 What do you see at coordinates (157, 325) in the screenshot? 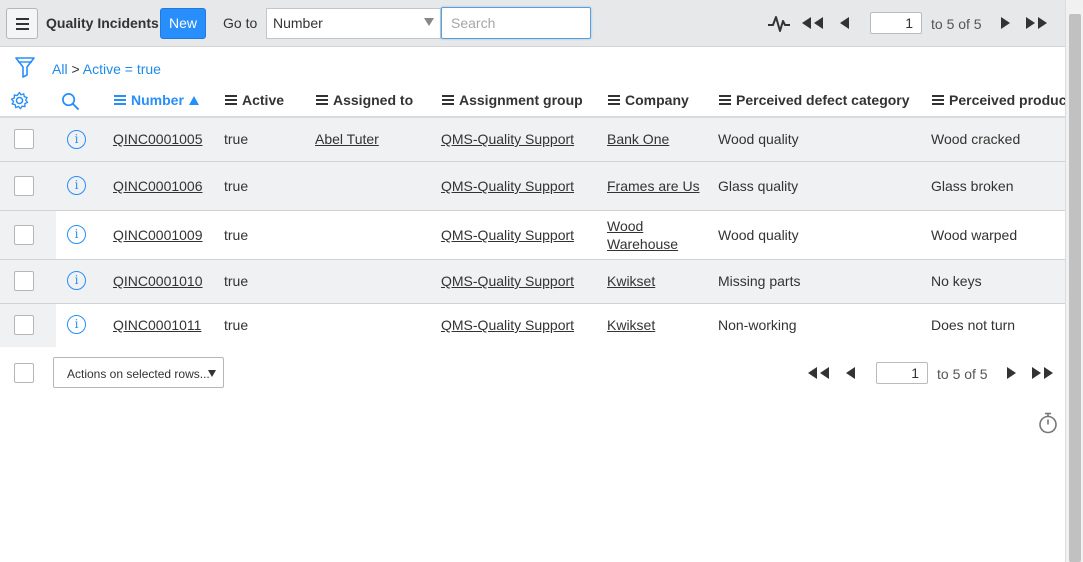
I see `number-link: QINC0001011` at bounding box center [157, 325].